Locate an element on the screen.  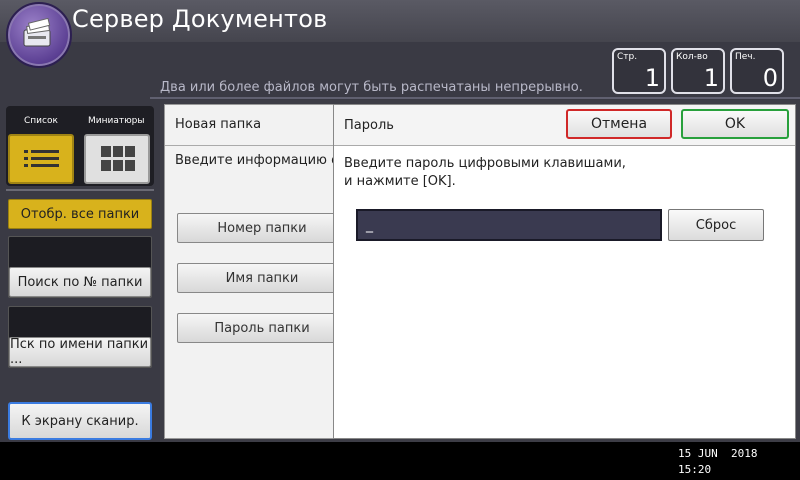
list-view-button is located at coordinates (41, 159).